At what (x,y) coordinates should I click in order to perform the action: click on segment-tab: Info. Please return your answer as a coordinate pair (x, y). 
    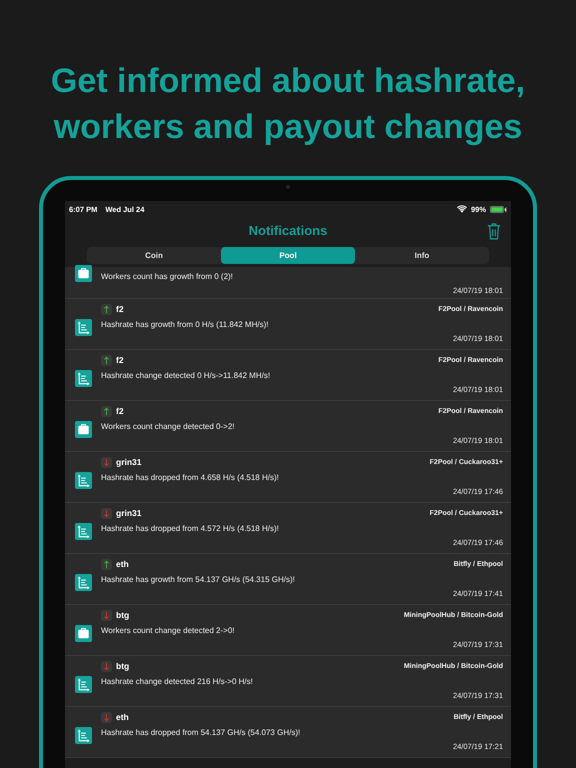
    Looking at the image, I should click on (422, 255).